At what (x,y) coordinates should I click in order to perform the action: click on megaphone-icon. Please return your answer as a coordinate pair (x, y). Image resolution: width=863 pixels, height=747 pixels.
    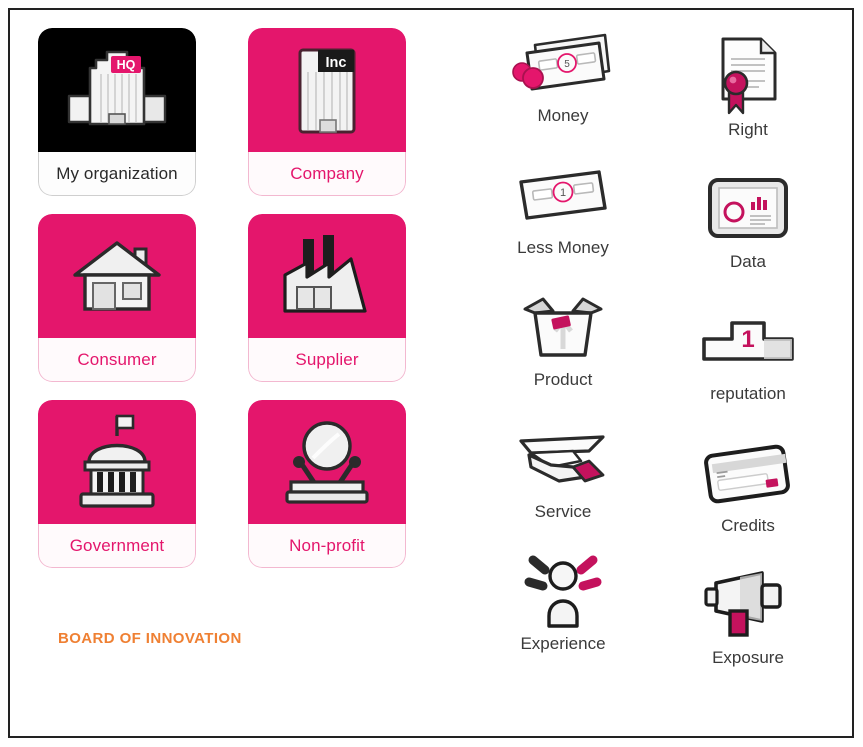
    Looking at the image, I should click on (743, 604).